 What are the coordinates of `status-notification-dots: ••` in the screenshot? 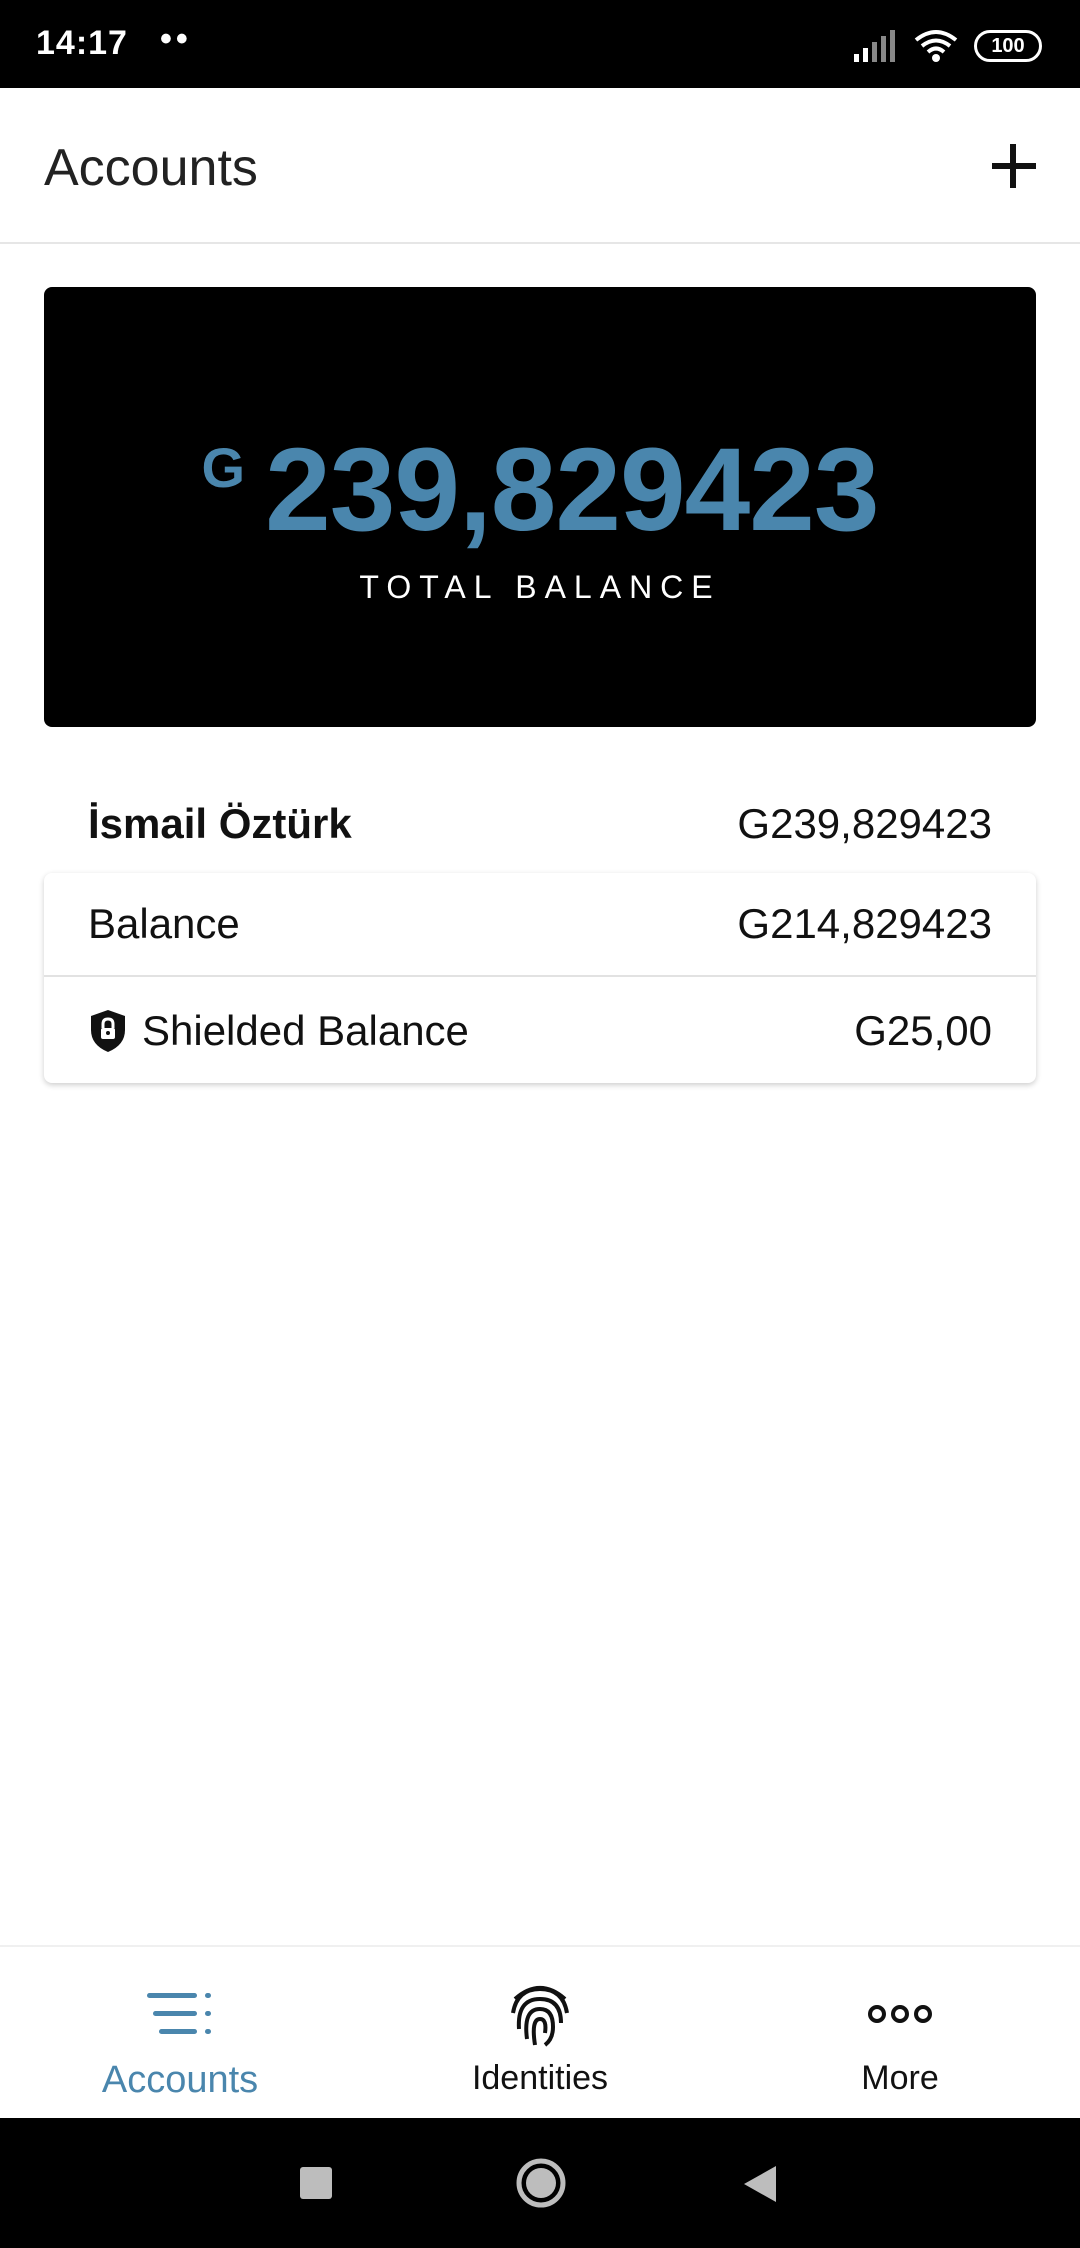 It's located at (176, 39).